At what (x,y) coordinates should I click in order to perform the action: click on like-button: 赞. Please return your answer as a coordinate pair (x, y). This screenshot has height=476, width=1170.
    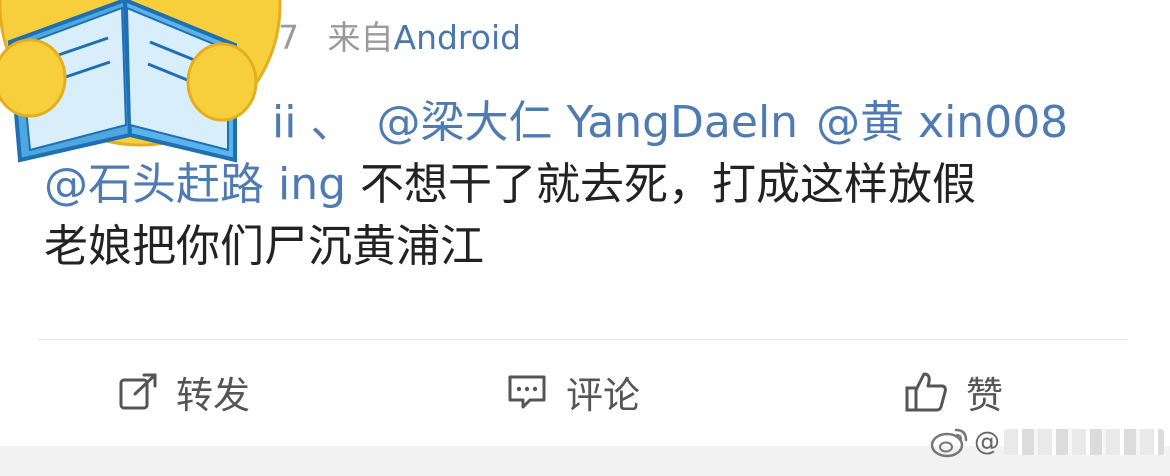
    Looking at the image, I should click on (953, 392).